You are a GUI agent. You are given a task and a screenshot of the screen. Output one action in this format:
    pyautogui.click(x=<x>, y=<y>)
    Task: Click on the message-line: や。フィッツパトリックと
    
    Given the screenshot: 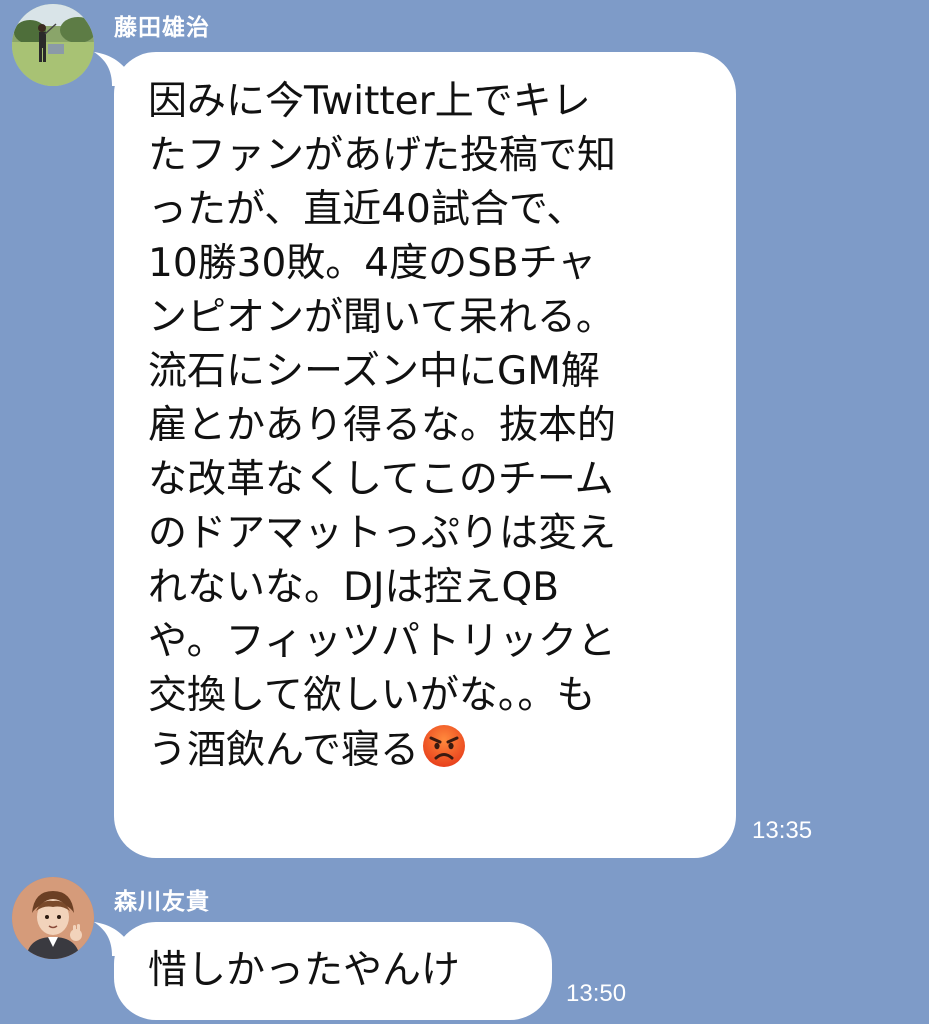 What is the action you would take?
    pyautogui.click(x=382, y=641)
    